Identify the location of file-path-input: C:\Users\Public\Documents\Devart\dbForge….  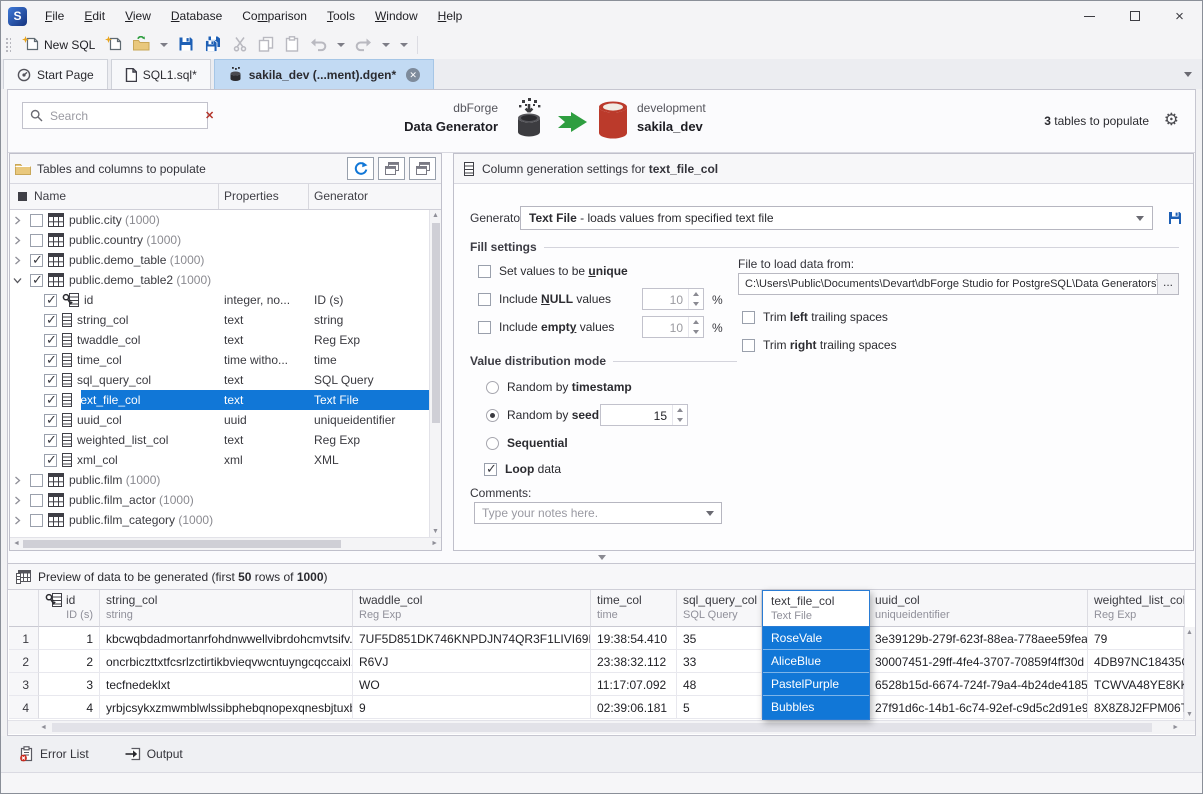
(958, 284).